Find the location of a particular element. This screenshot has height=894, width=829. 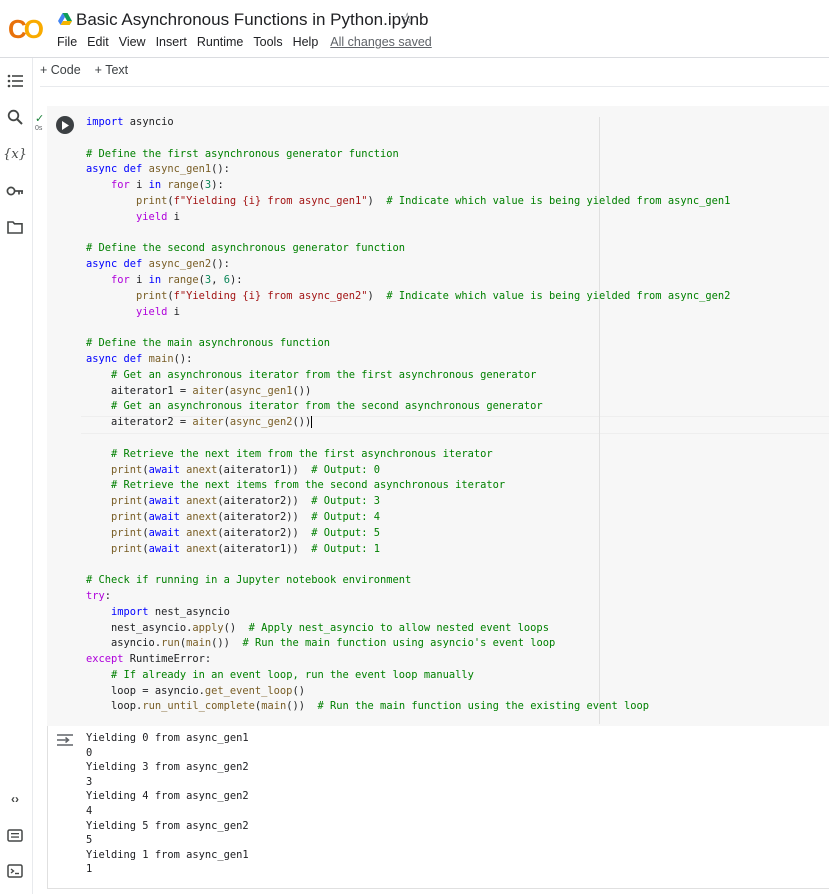

menu-tools: Tools is located at coordinates (267, 42).